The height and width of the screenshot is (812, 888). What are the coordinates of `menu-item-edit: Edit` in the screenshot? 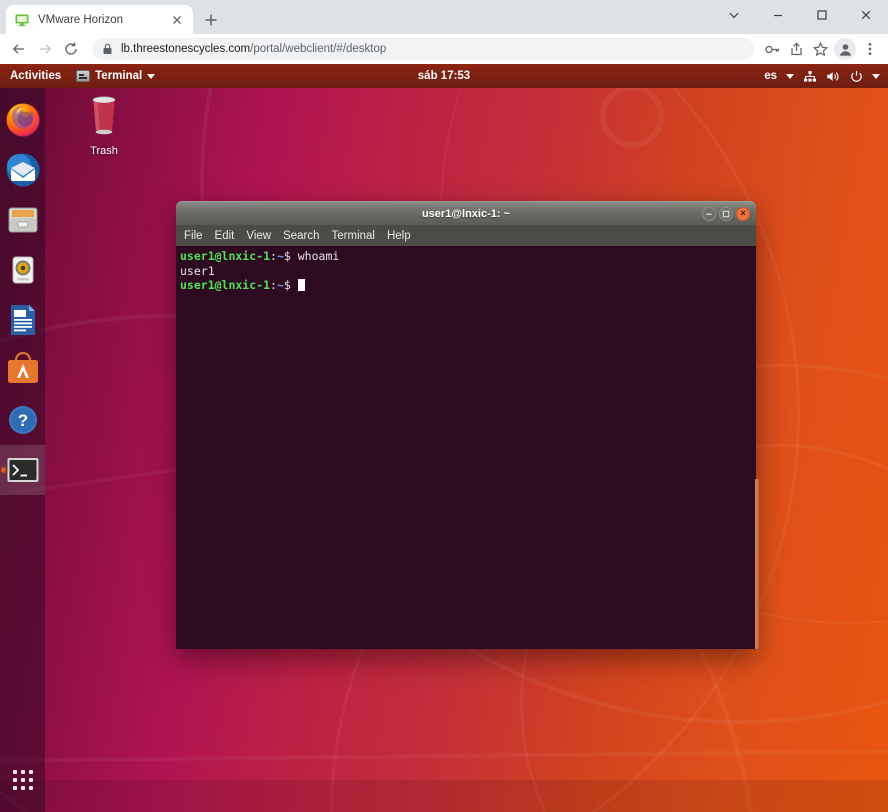 It's located at (225, 236).